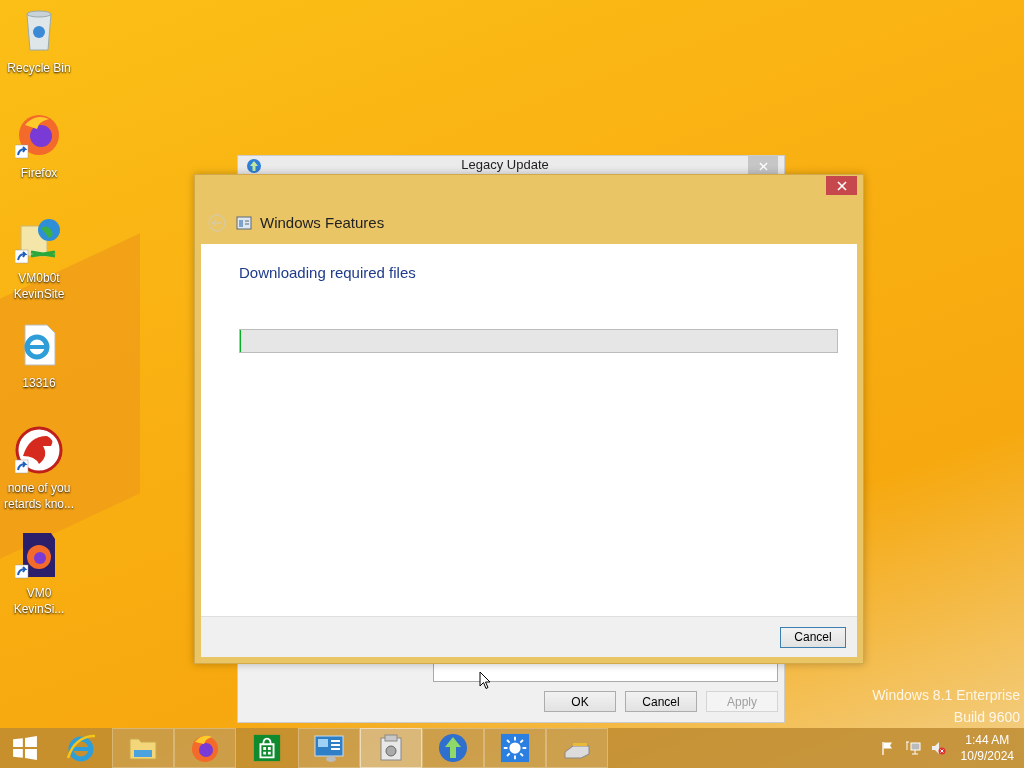  I want to click on globe-folder-icon, so click(39, 240).